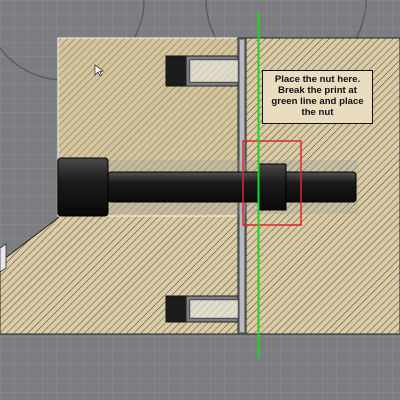 The height and width of the screenshot is (400, 400). Describe the element at coordinates (317, 79) in the screenshot. I see `annotation-line-1: Place the nut here.` at that location.